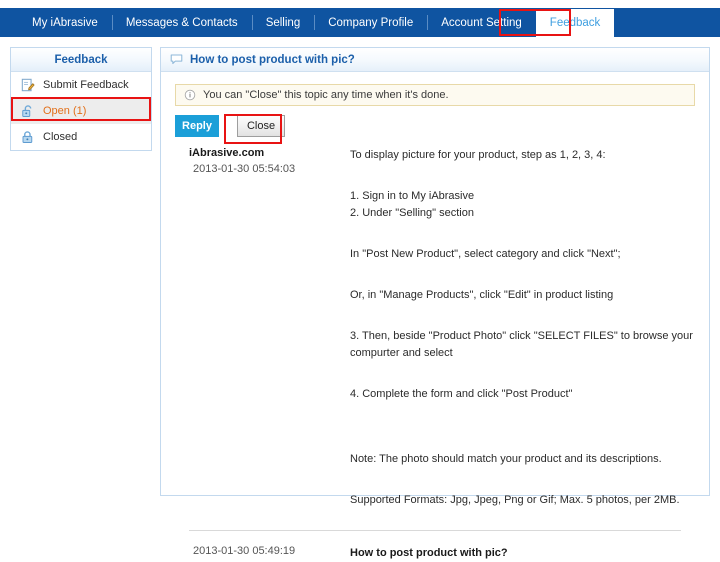 The image size is (720, 562). I want to click on sidebar-item-submit-feedback: Submit Feedback, so click(81, 85).